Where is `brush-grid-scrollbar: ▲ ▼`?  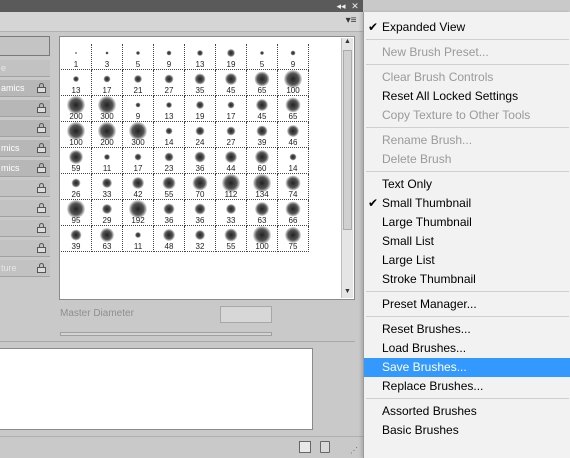 brush-grid-scrollbar: ▲ ▼ is located at coordinates (347, 168).